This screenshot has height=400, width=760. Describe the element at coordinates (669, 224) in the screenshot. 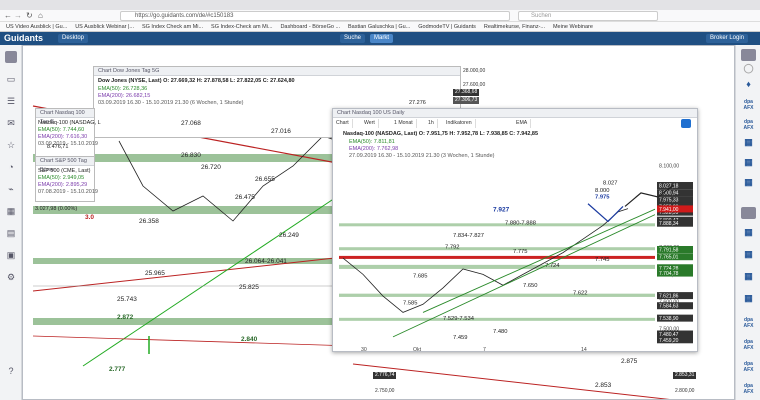

I see `price-box-label: 7.888,34` at that location.